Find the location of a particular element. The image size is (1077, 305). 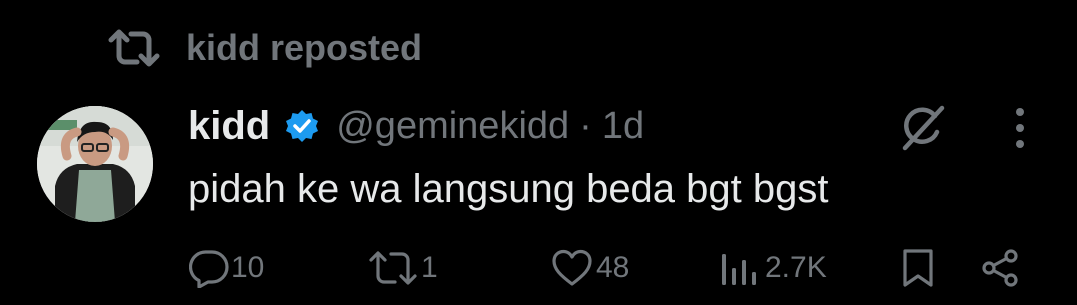

bookmark-icon is located at coordinates (918, 268).